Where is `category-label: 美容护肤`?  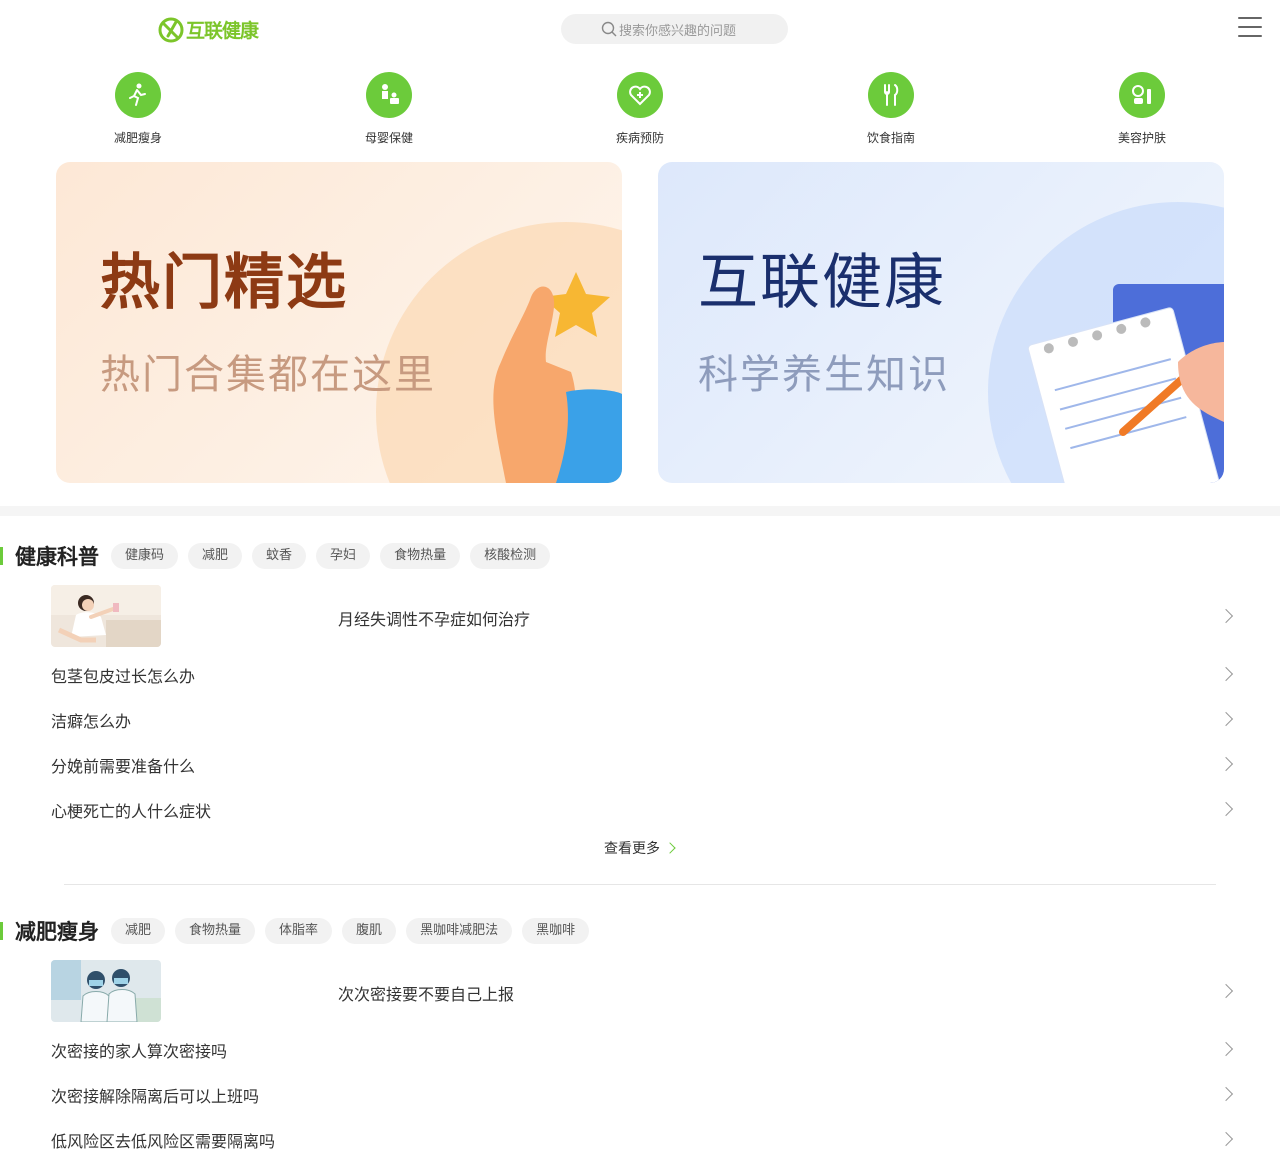
category-label: 美容护肤 is located at coordinates (1141, 138).